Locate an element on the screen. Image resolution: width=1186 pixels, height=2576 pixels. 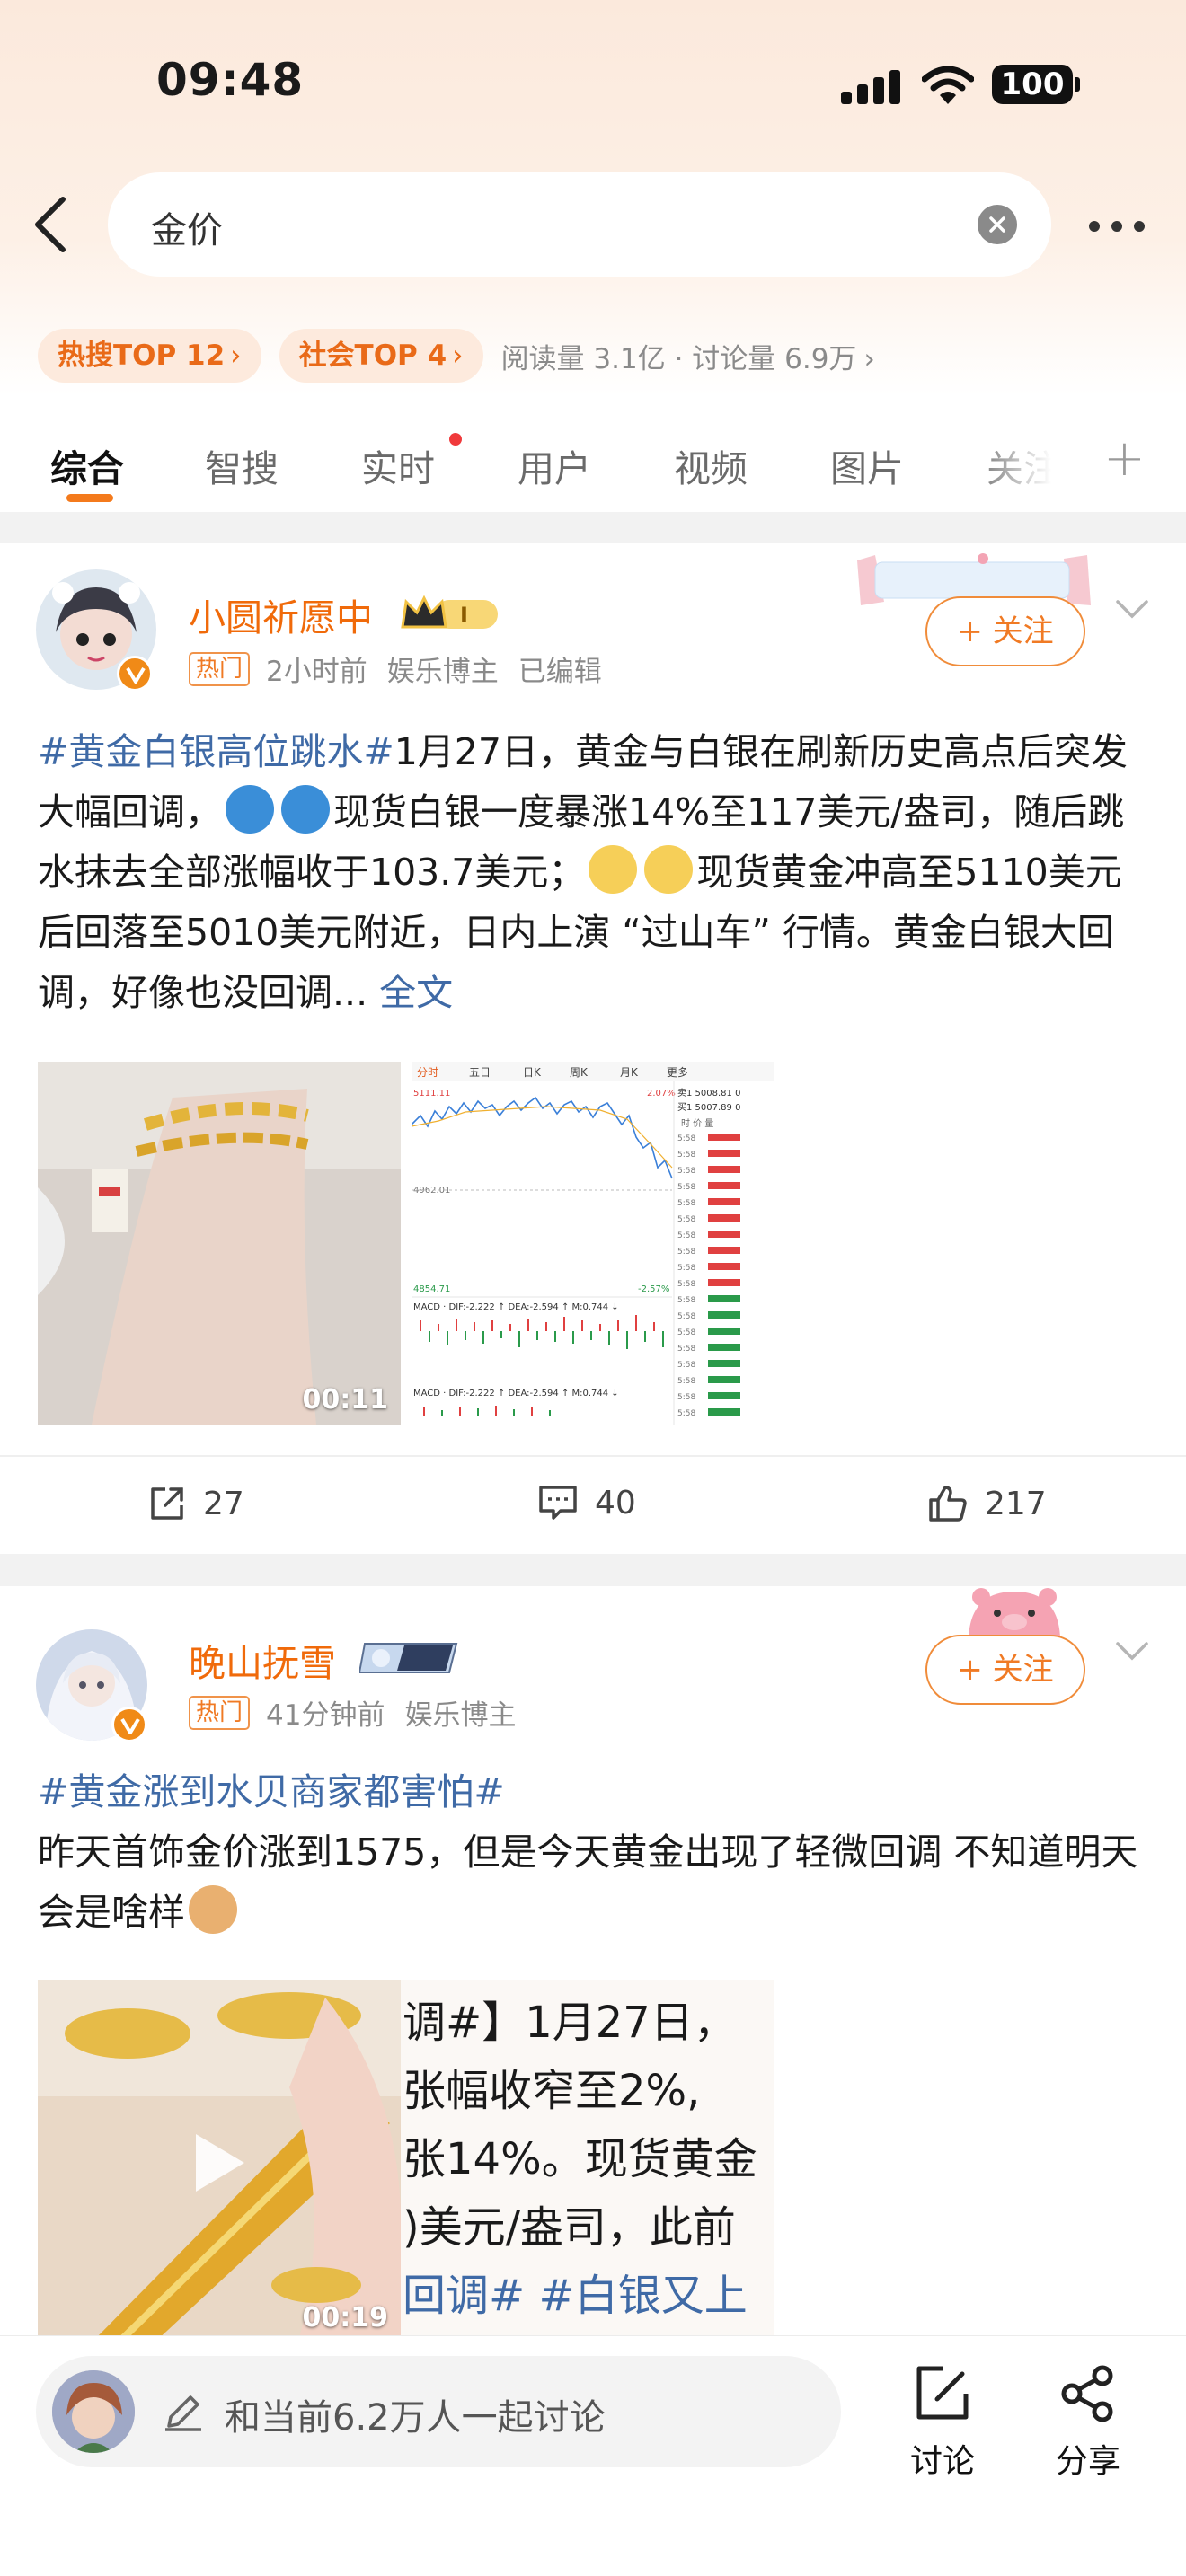
chart-sell1: 卖1 5008.81 0 is located at coordinates (708, 1093).